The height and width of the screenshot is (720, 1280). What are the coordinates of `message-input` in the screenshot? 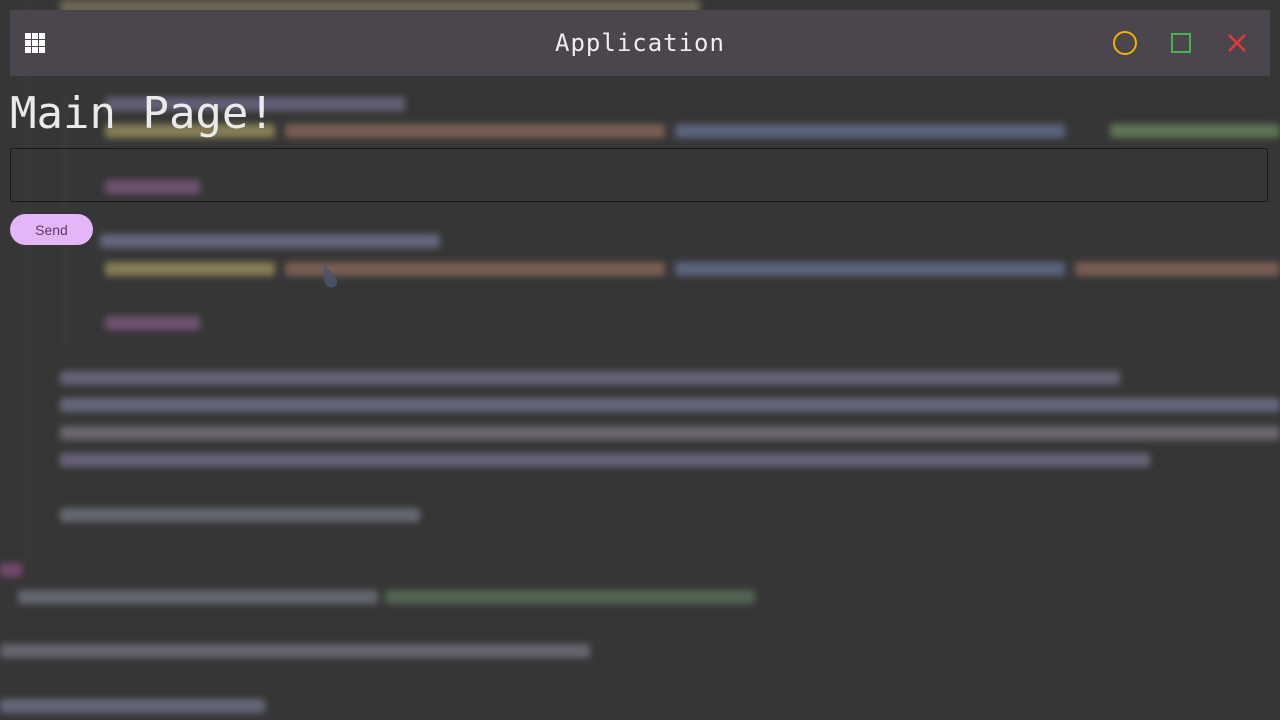 It's located at (639, 175).